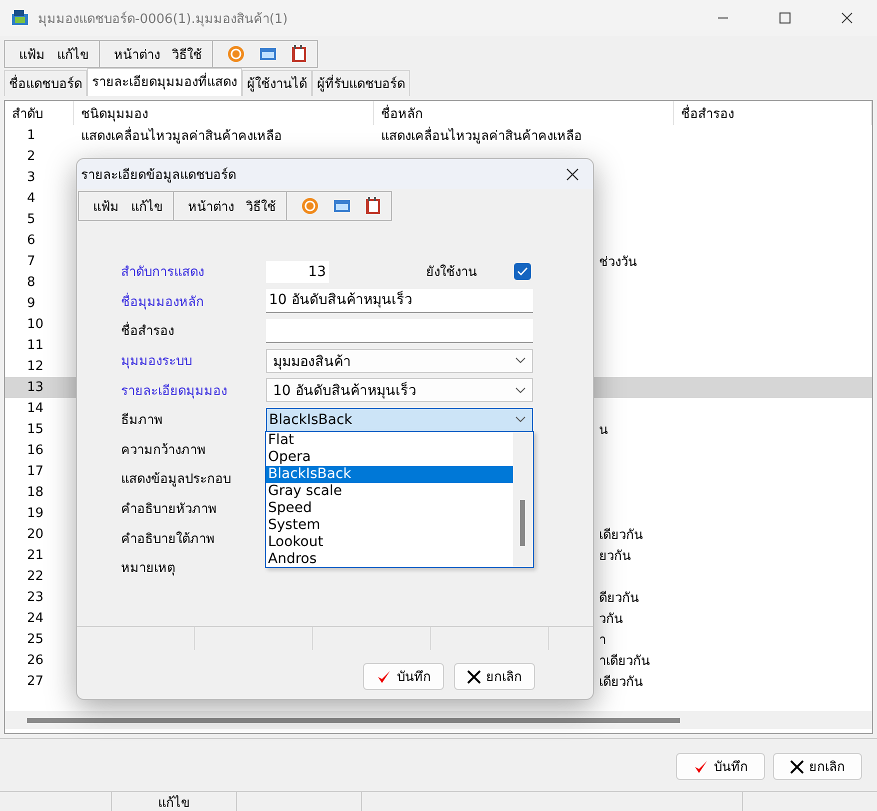 This screenshot has height=811, width=877. What do you see at coordinates (31, 261) in the screenshot?
I see `table-cell: 7` at bounding box center [31, 261].